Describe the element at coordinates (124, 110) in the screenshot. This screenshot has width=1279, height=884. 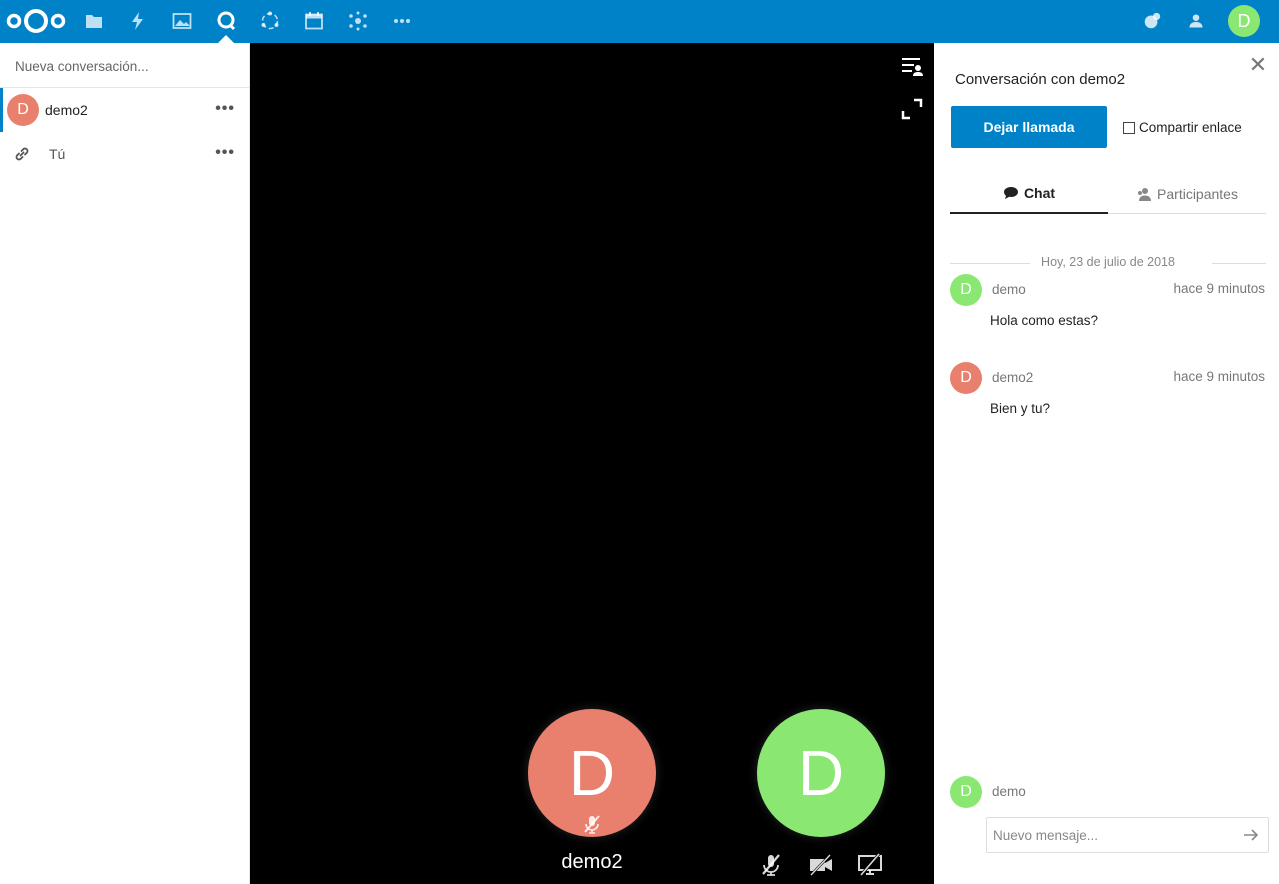
I see `conversation-item-demo2: D demo2 •••` at that location.